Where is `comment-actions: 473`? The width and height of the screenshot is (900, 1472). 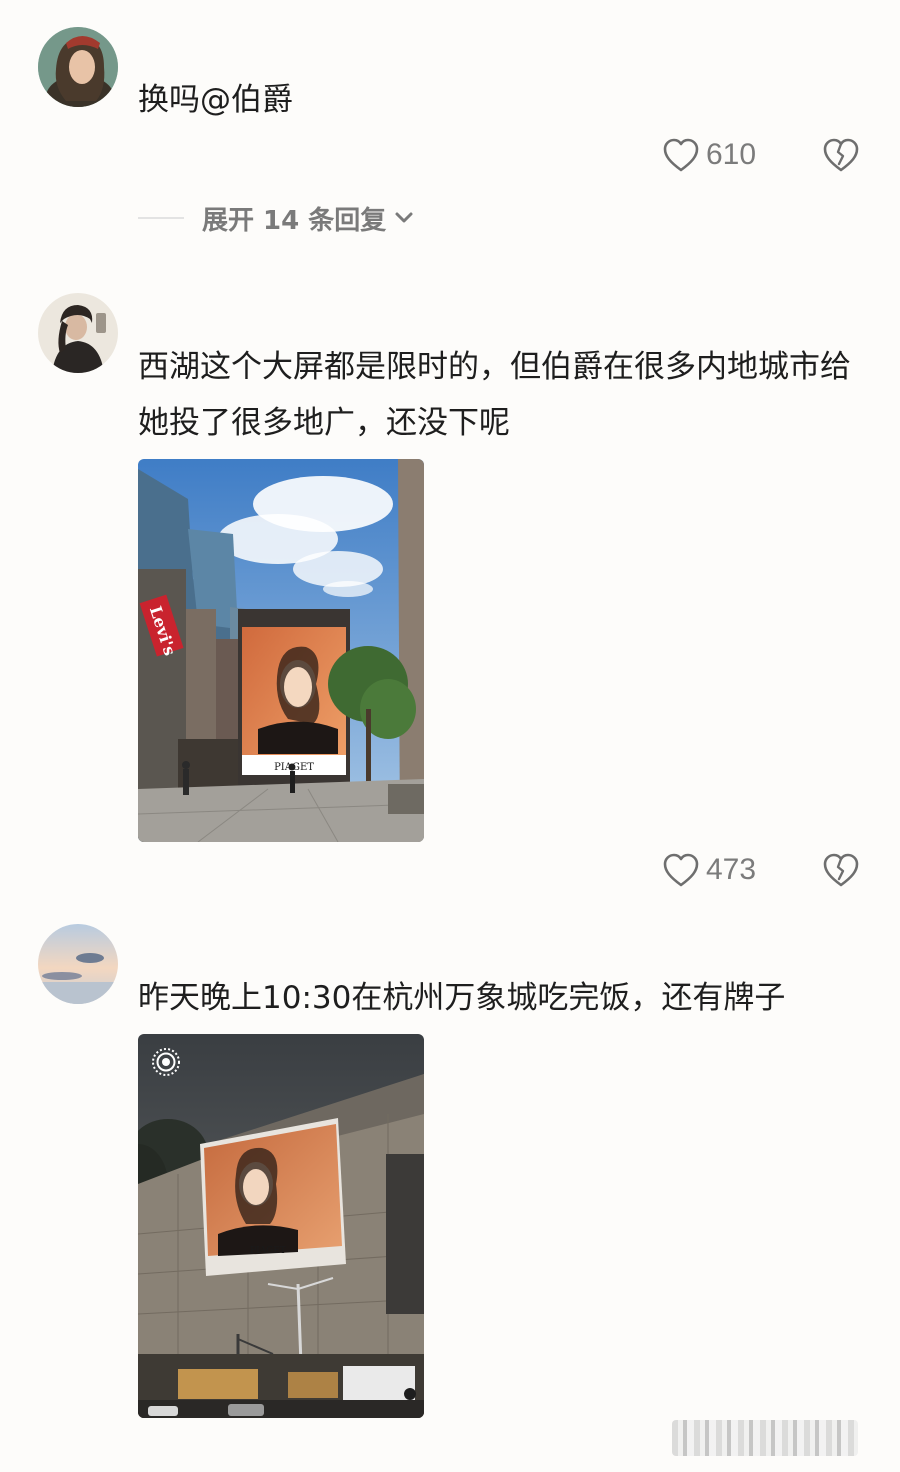
comment-actions: 473 is located at coordinates (761, 870).